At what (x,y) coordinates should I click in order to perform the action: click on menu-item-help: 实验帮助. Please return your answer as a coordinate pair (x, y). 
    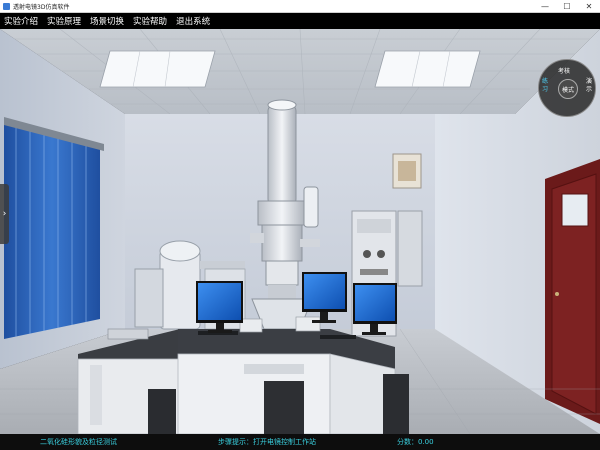
    Looking at the image, I should click on (150, 21).